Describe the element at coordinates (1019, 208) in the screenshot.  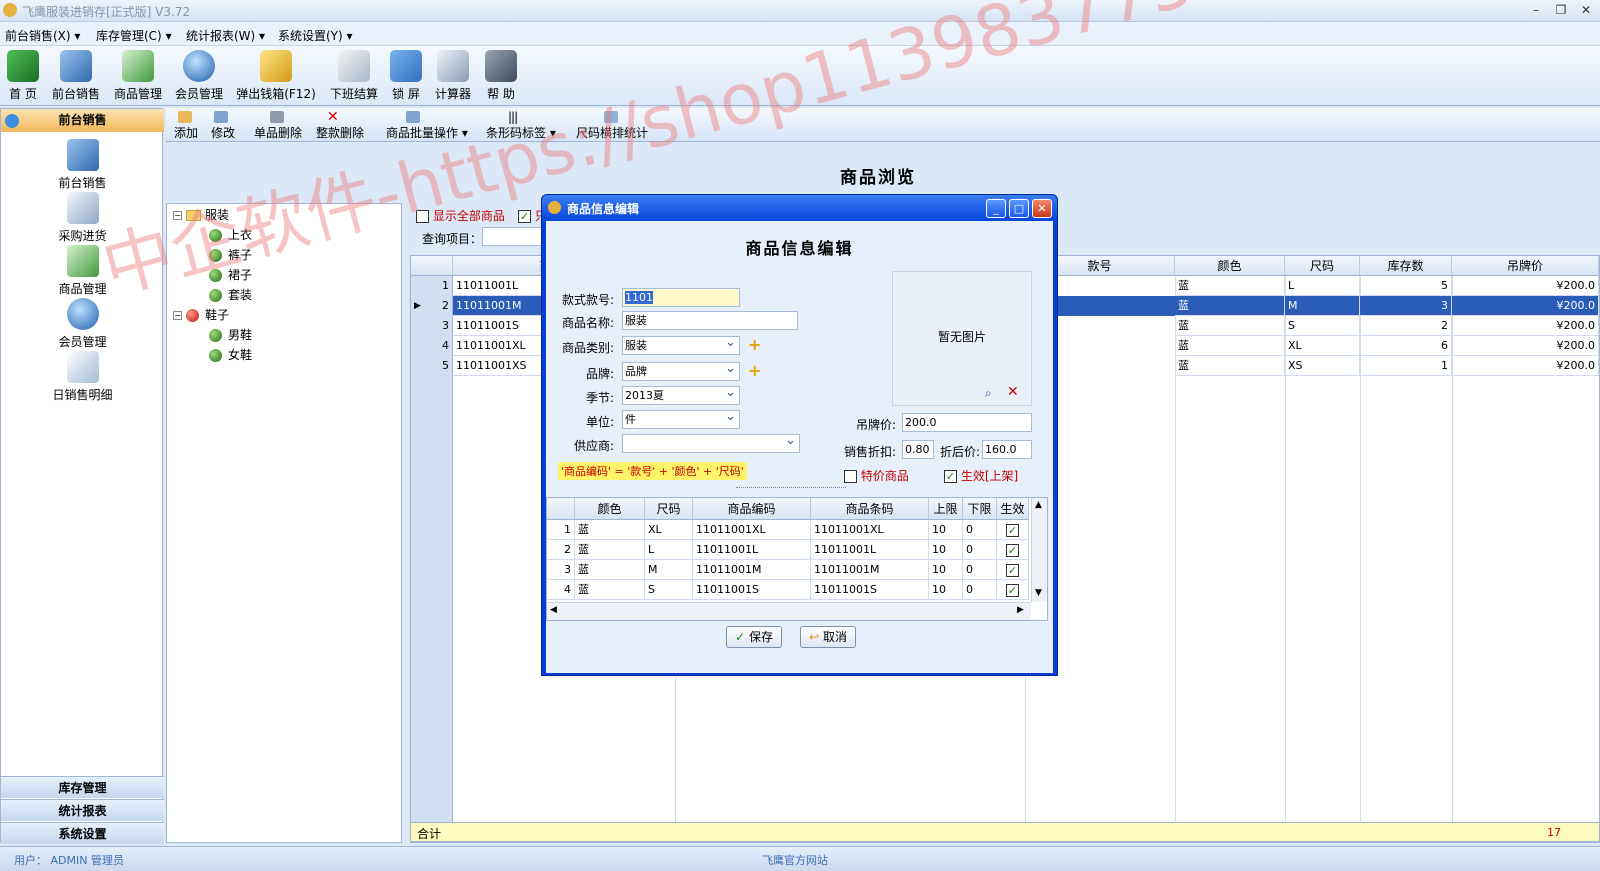
I see `dialog-maximize-icon: □` at that location.